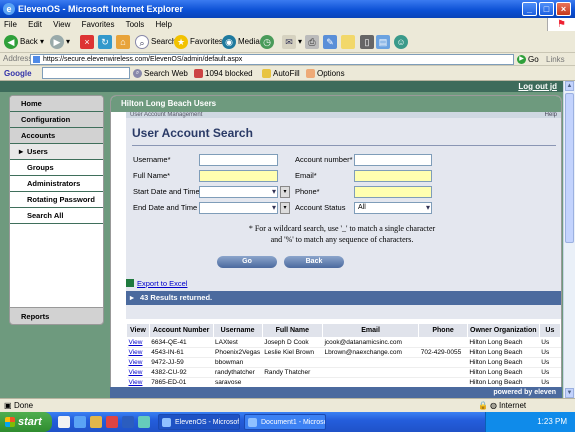  I want to click on favorites-button: ★ Favorites, so click(198, 42).